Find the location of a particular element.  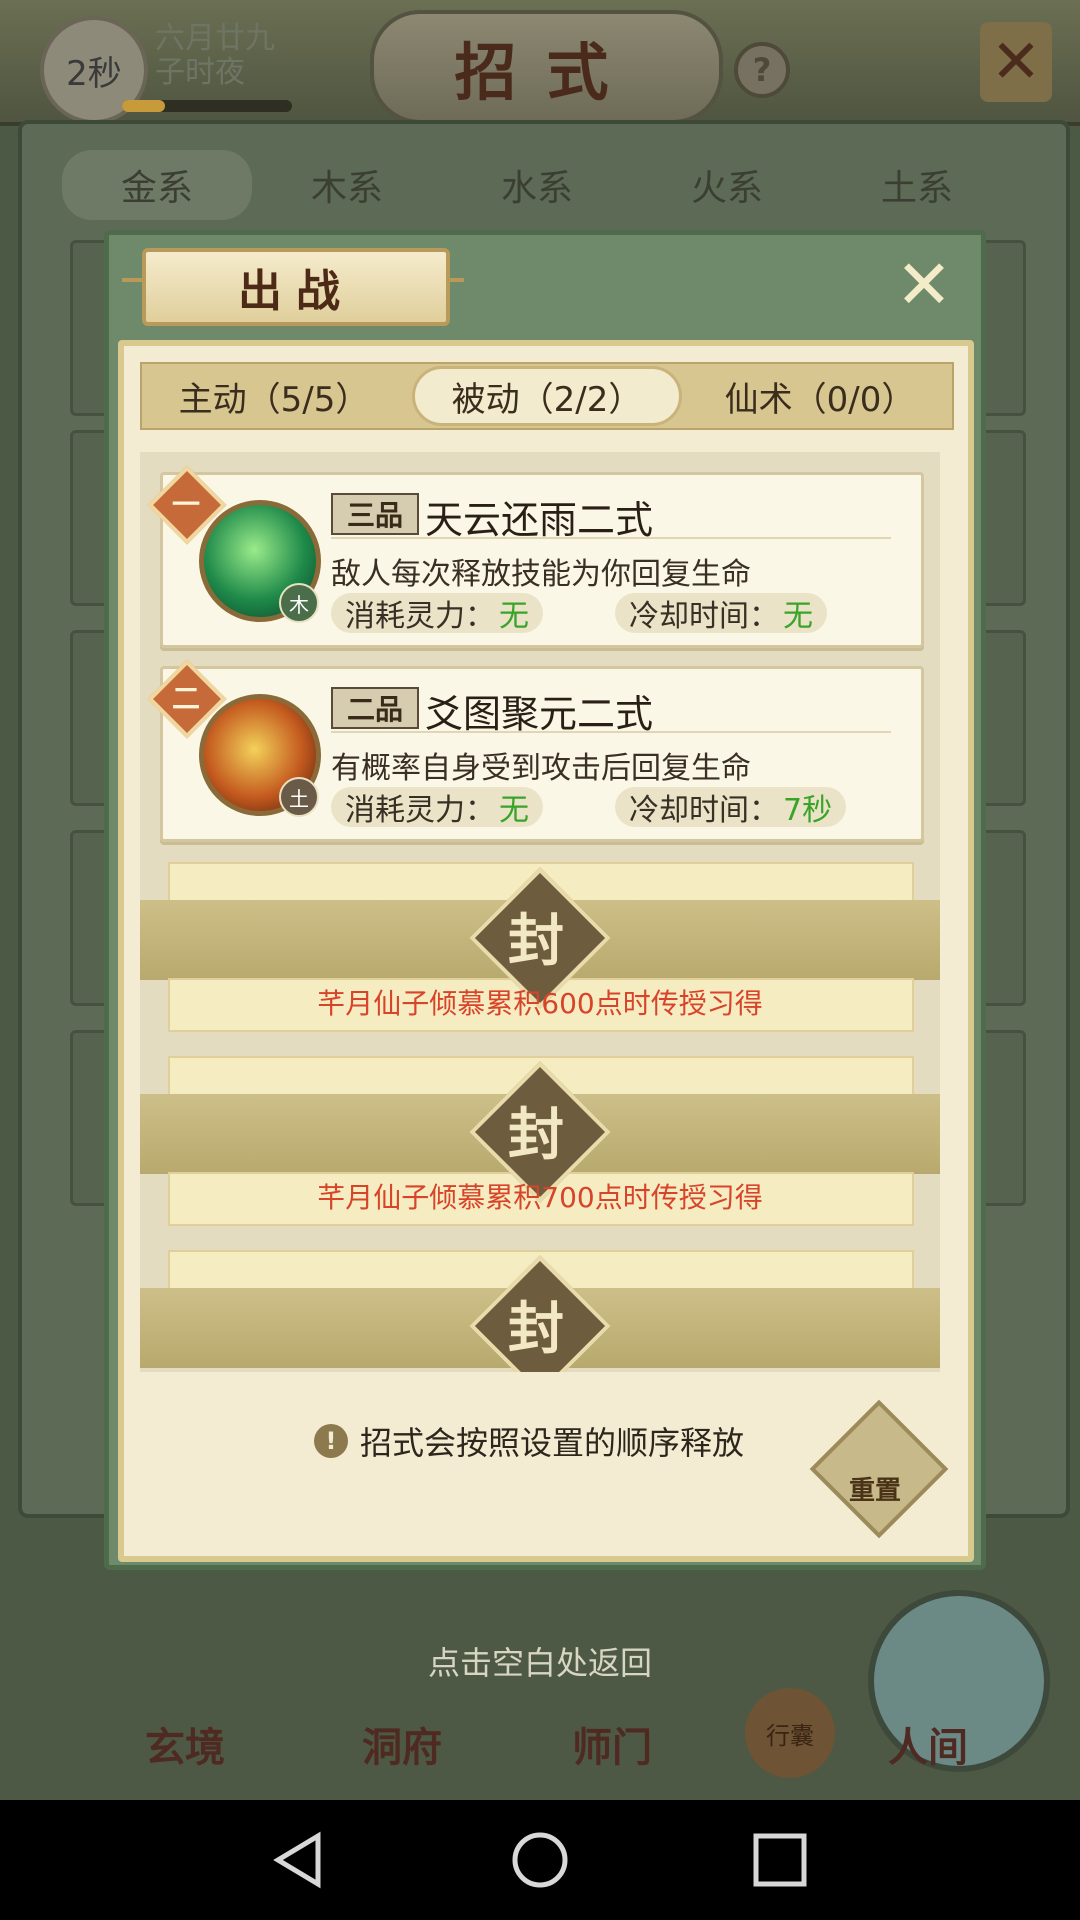

nav-xuanjing: 玄境 is located at coordinates (185, 1744).